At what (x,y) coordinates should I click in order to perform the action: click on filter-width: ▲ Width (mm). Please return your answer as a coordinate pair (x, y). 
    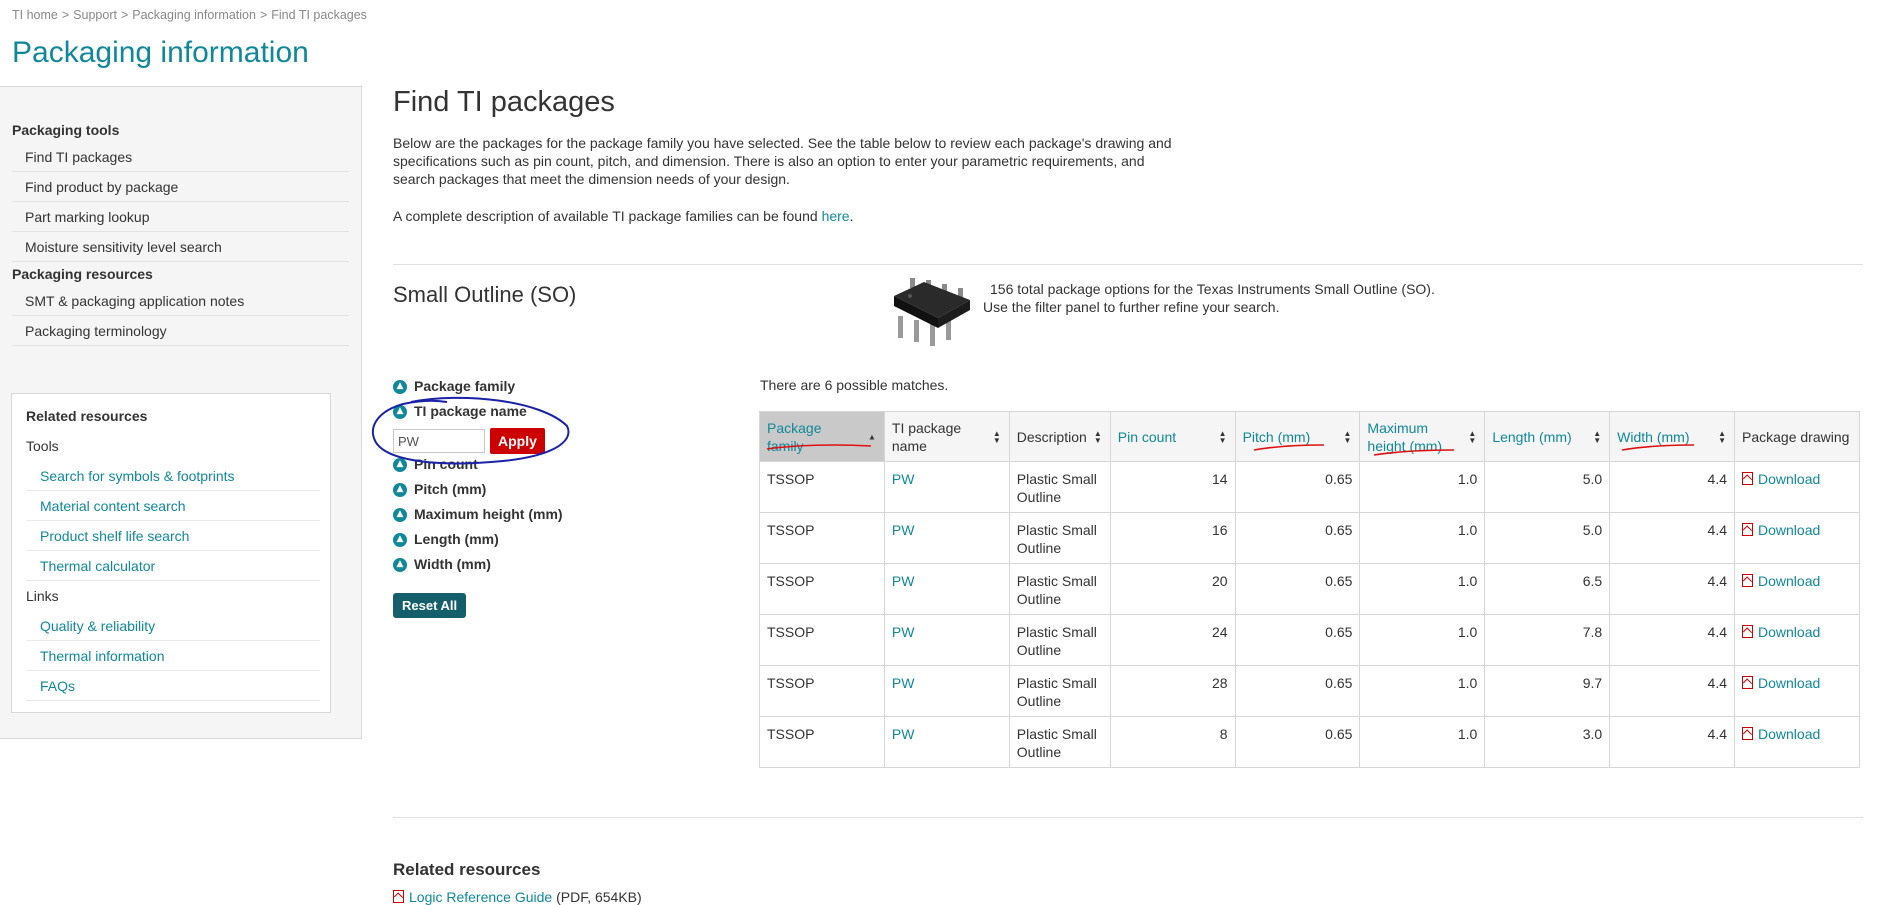
    Looking at the image, I should click on (523, 564).